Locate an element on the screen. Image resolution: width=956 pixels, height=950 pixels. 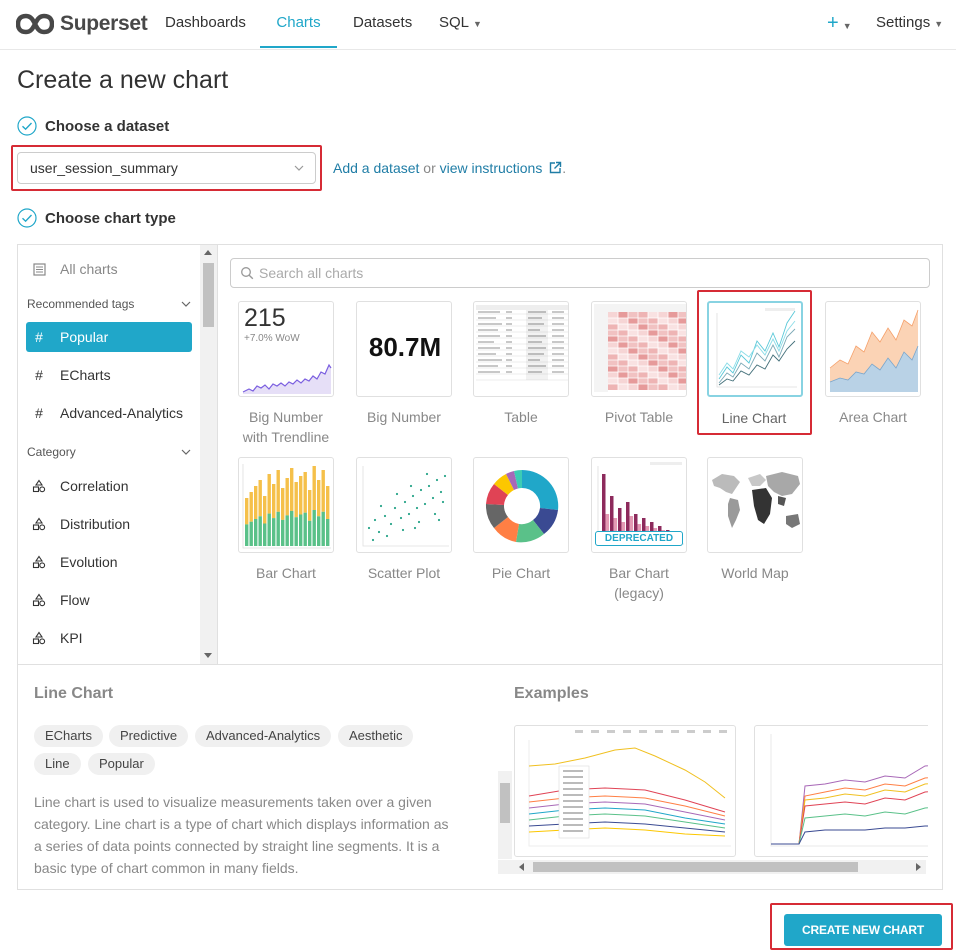
sidebar-item-flow: Flow is located at coordinates (109, 600).